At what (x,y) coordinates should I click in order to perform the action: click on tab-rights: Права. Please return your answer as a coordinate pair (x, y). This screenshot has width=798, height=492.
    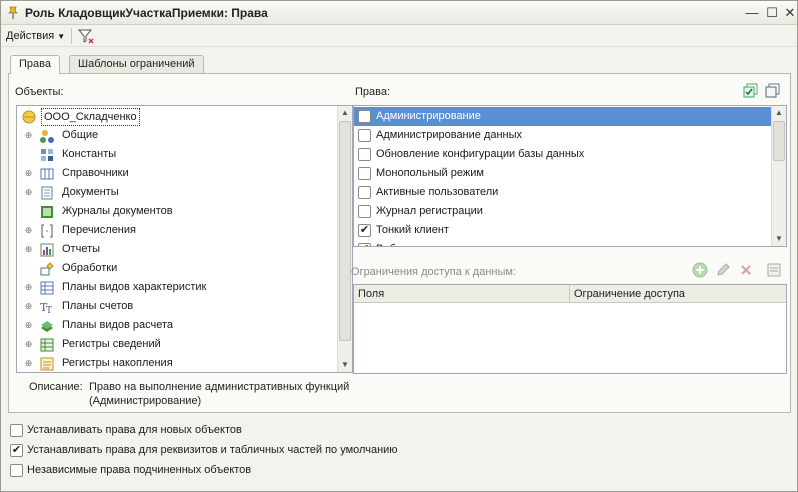
    Looking at the image, I should click on (35, 64).